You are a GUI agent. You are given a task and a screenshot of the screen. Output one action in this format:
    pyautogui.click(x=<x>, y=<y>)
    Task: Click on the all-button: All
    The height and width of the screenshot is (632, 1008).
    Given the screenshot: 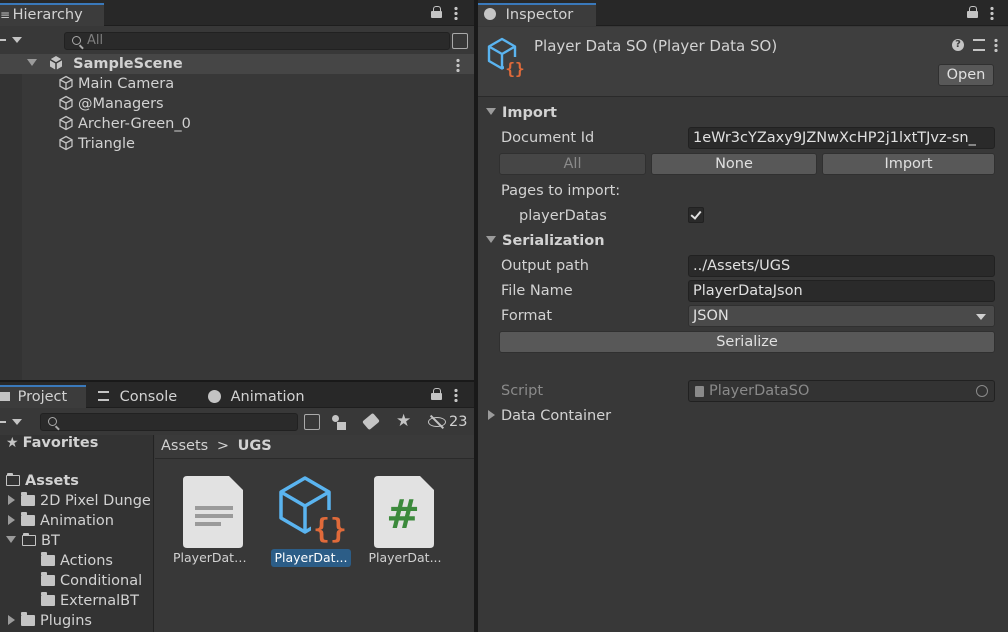 What is the action you would take?
    pyautogui.click(x=572, y=164)
    